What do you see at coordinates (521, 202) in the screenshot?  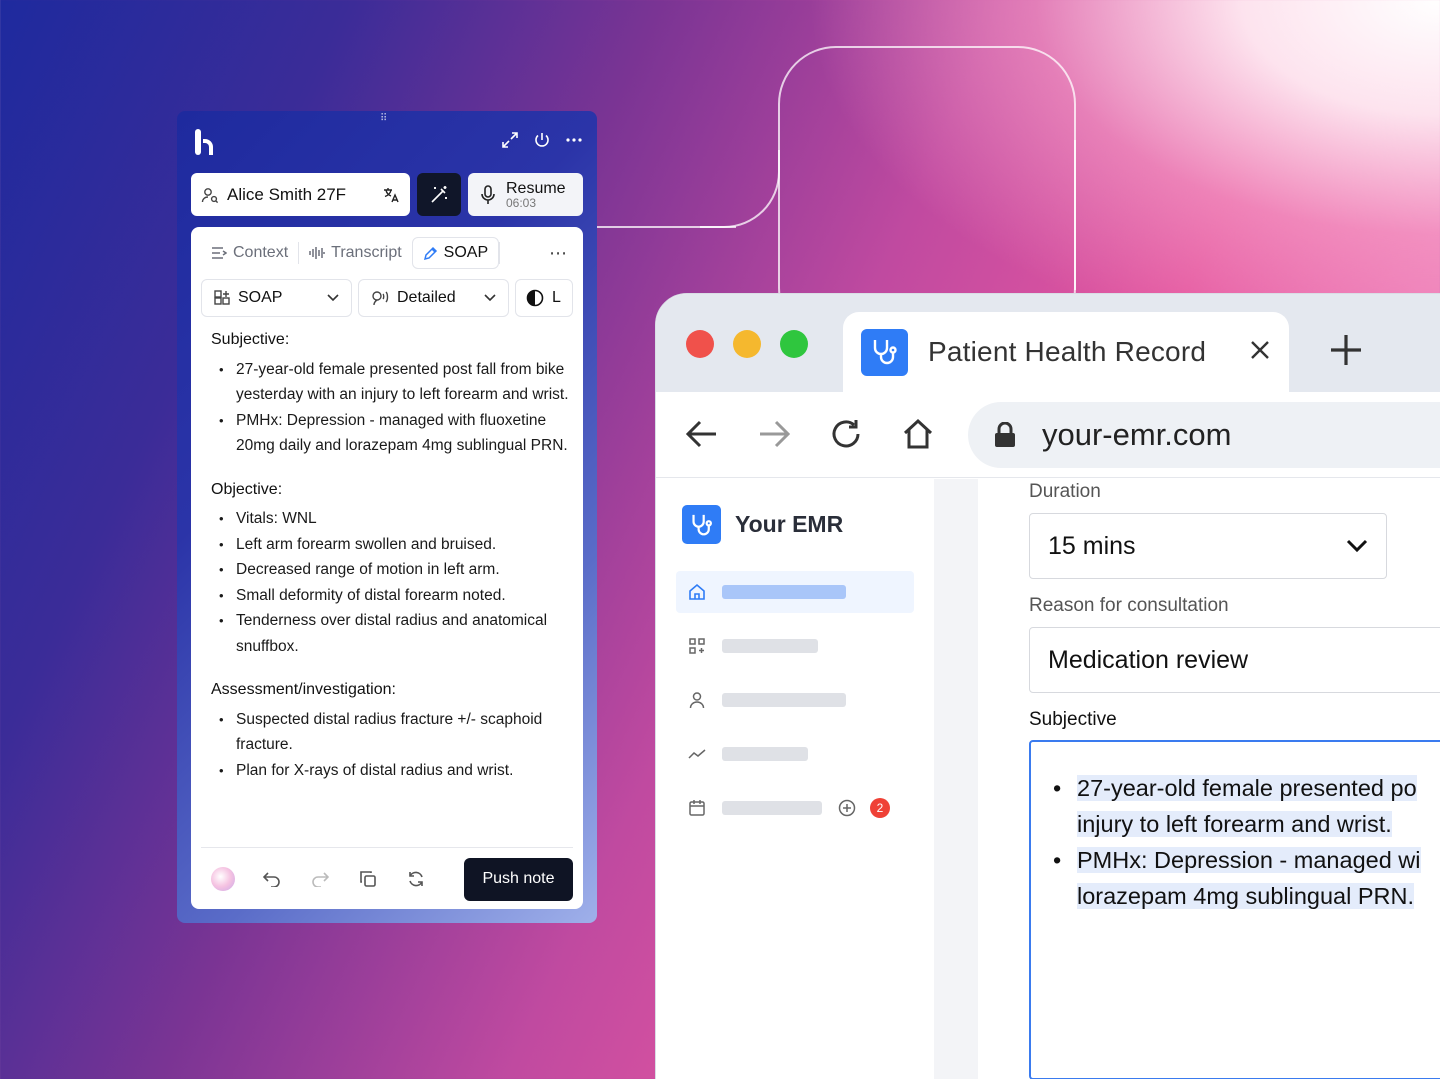 I see `recording-timer: 06:03` at bounding box center [521, 202].